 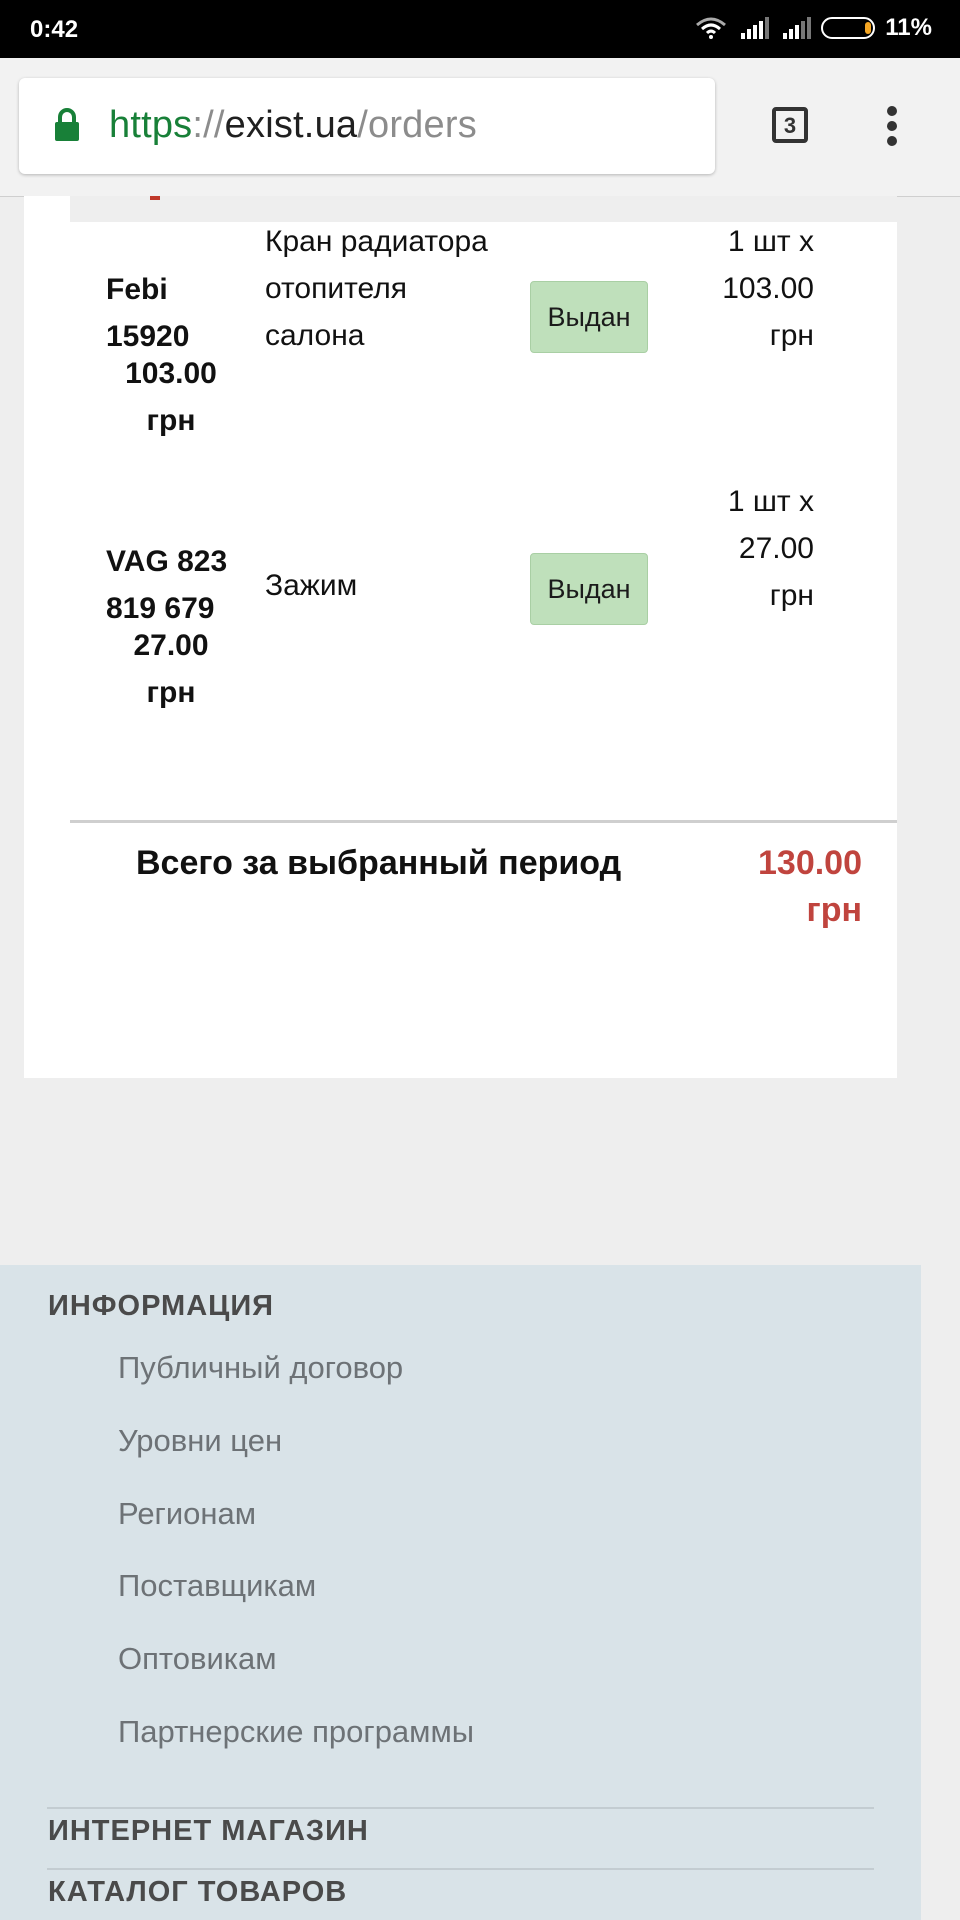 I want to click on url-text: https://exist.ua/orders, so click(x=293, y=125).